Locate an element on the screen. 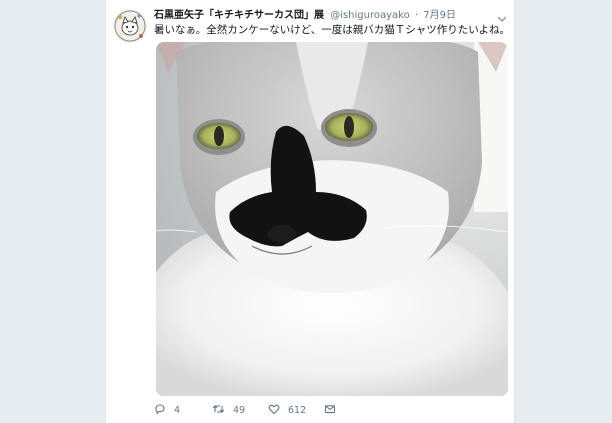 The height and width of the screenshot is (423, 612). avatar is located at coordinates (130, 26).